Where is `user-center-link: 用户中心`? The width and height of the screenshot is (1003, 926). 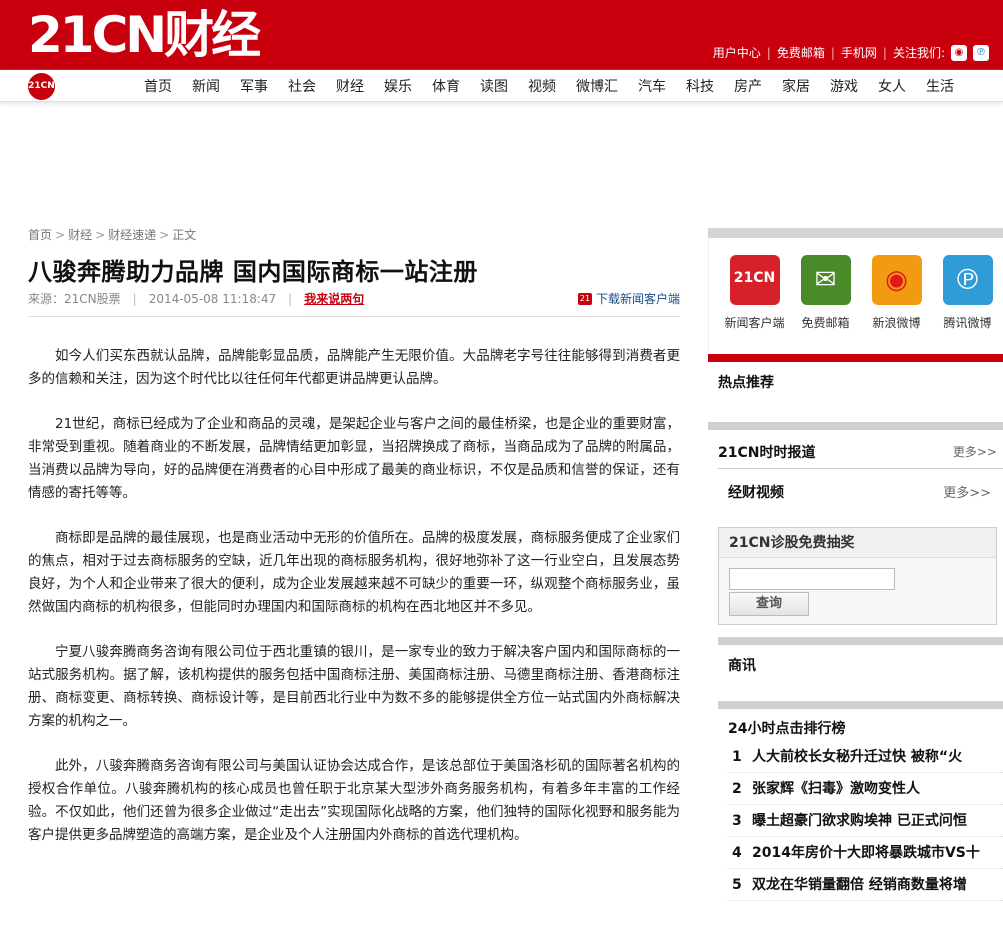 user-center-link: 用户中心 is located at coordinates (737, 52).